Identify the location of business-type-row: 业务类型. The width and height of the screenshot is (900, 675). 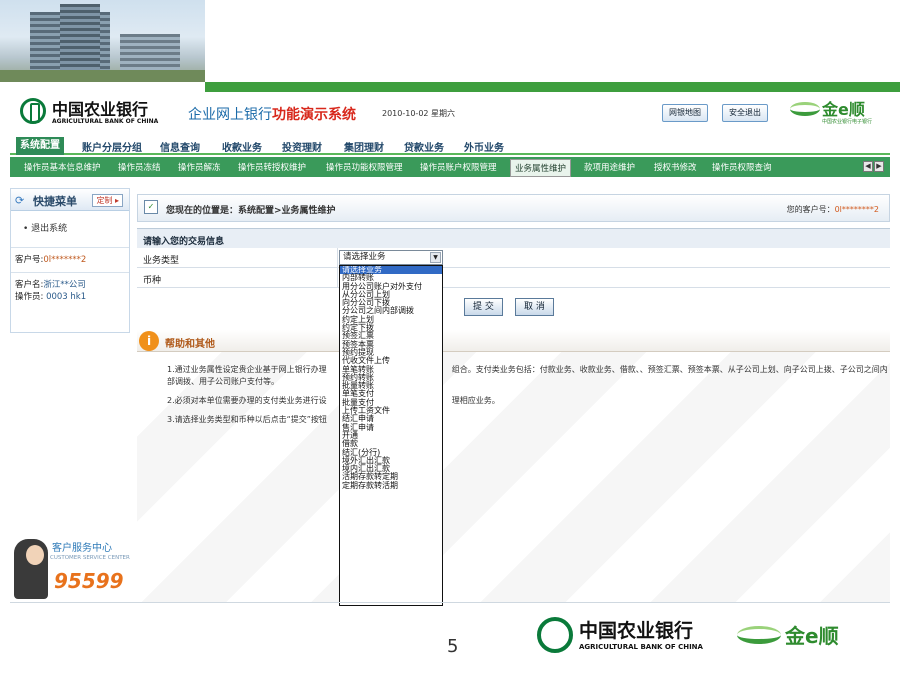
(513, 258).